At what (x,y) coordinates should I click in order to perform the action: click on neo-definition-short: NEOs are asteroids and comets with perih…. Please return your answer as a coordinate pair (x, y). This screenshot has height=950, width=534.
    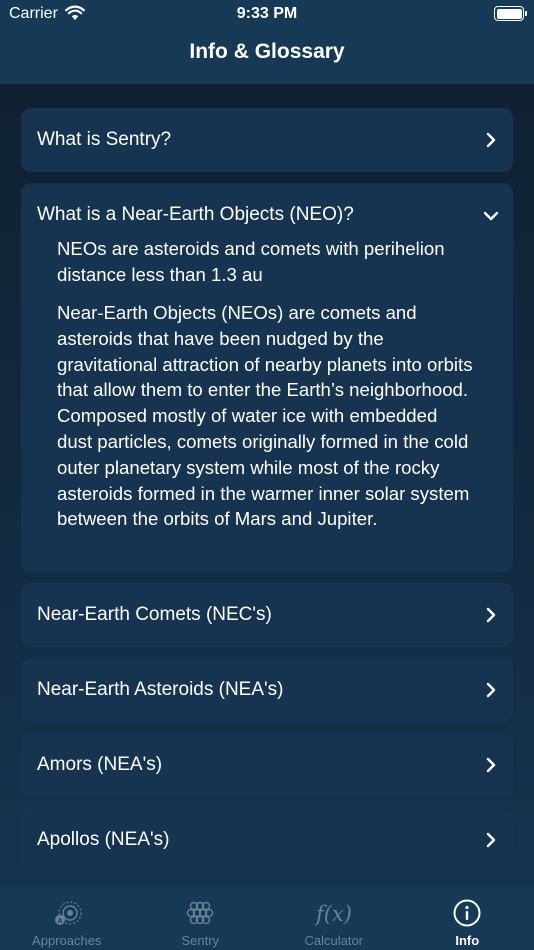
    Looking at the image, I should click on (251, 261).